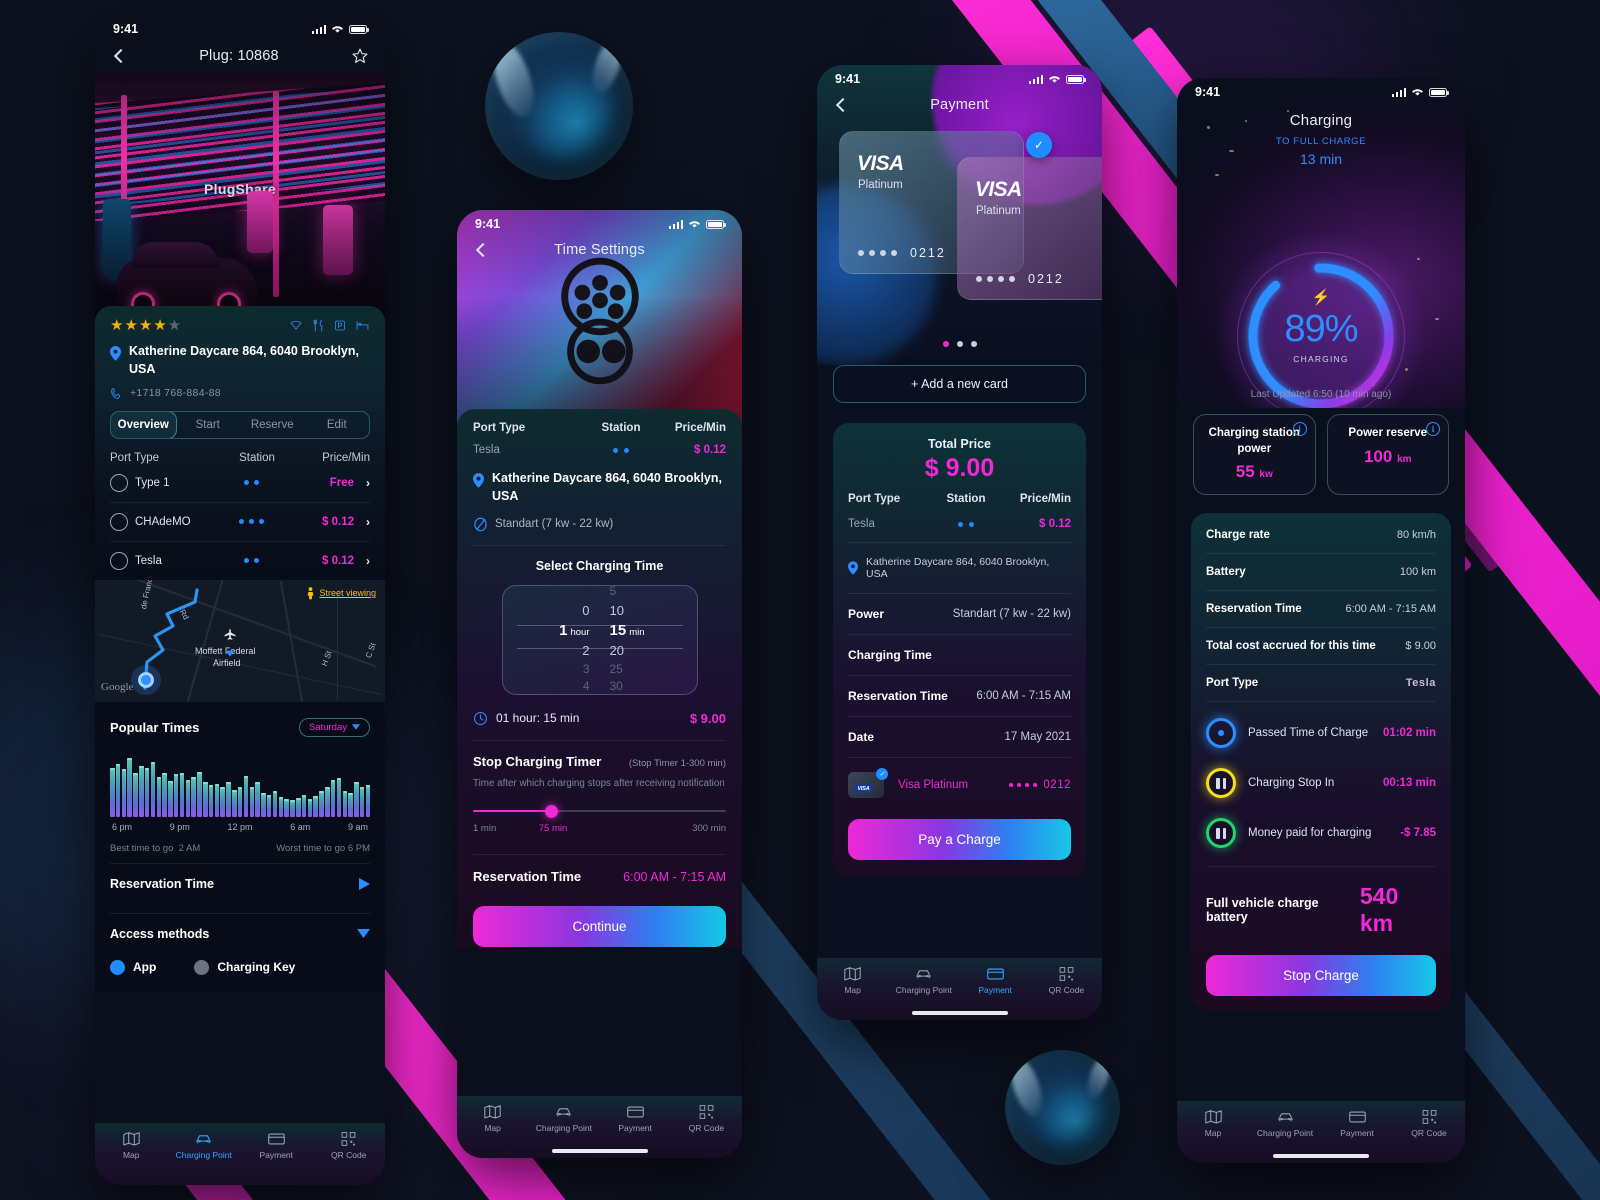  I want to click on hours-column: 0 0 1hour 2 3 4, so click(551, 640).